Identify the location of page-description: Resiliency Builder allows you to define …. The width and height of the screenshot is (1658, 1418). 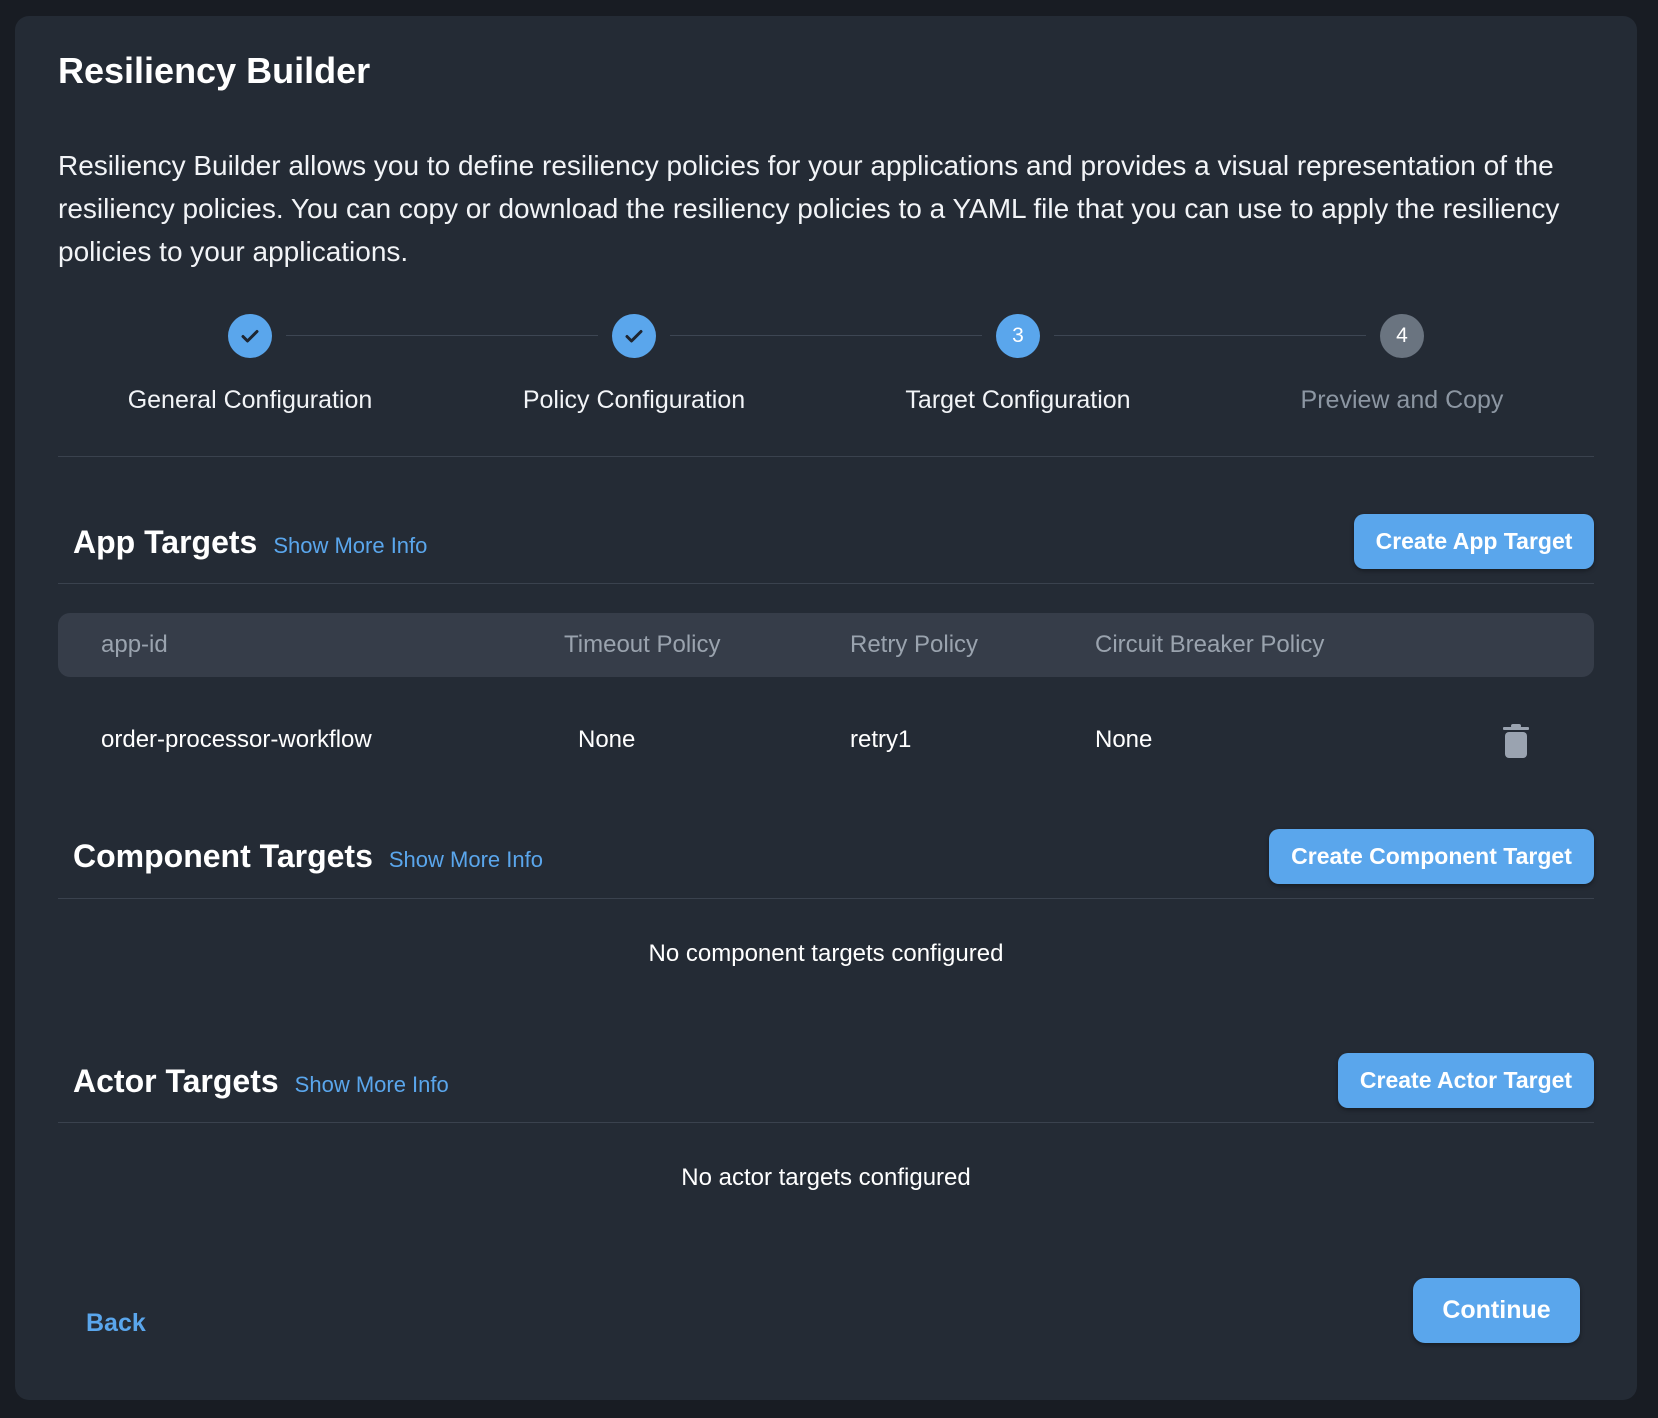
(809, 208).